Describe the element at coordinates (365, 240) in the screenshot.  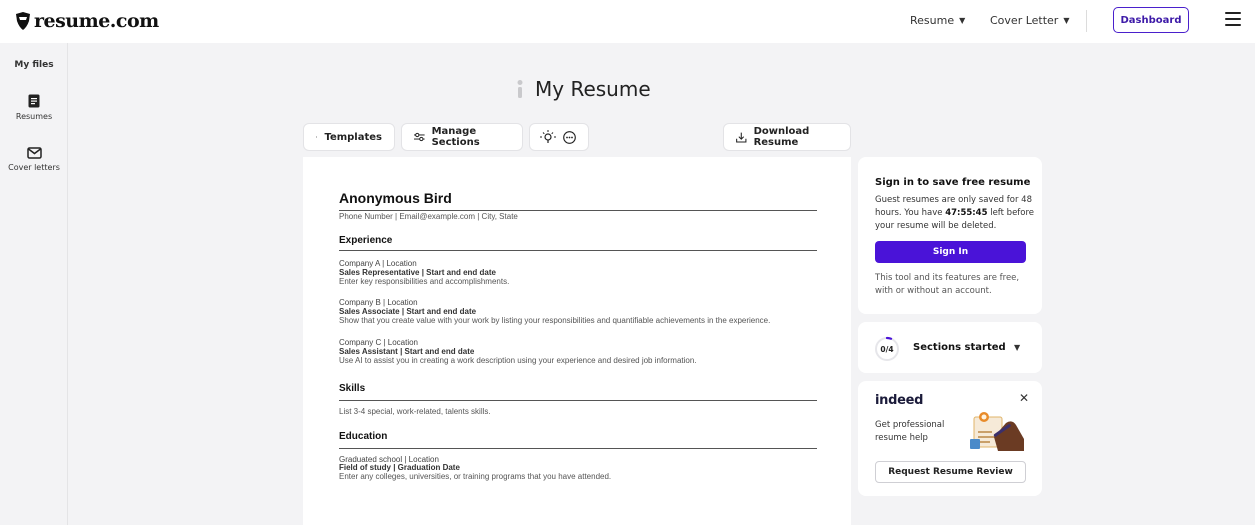
I see `section-title-experience: Experience` at that location.